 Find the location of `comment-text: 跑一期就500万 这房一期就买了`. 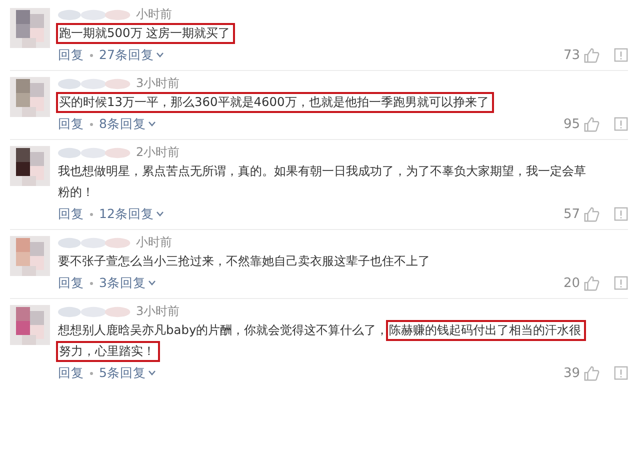

comment-text: 跑一期就500万 这房一期就买了 is located at coordinates (146, 33).